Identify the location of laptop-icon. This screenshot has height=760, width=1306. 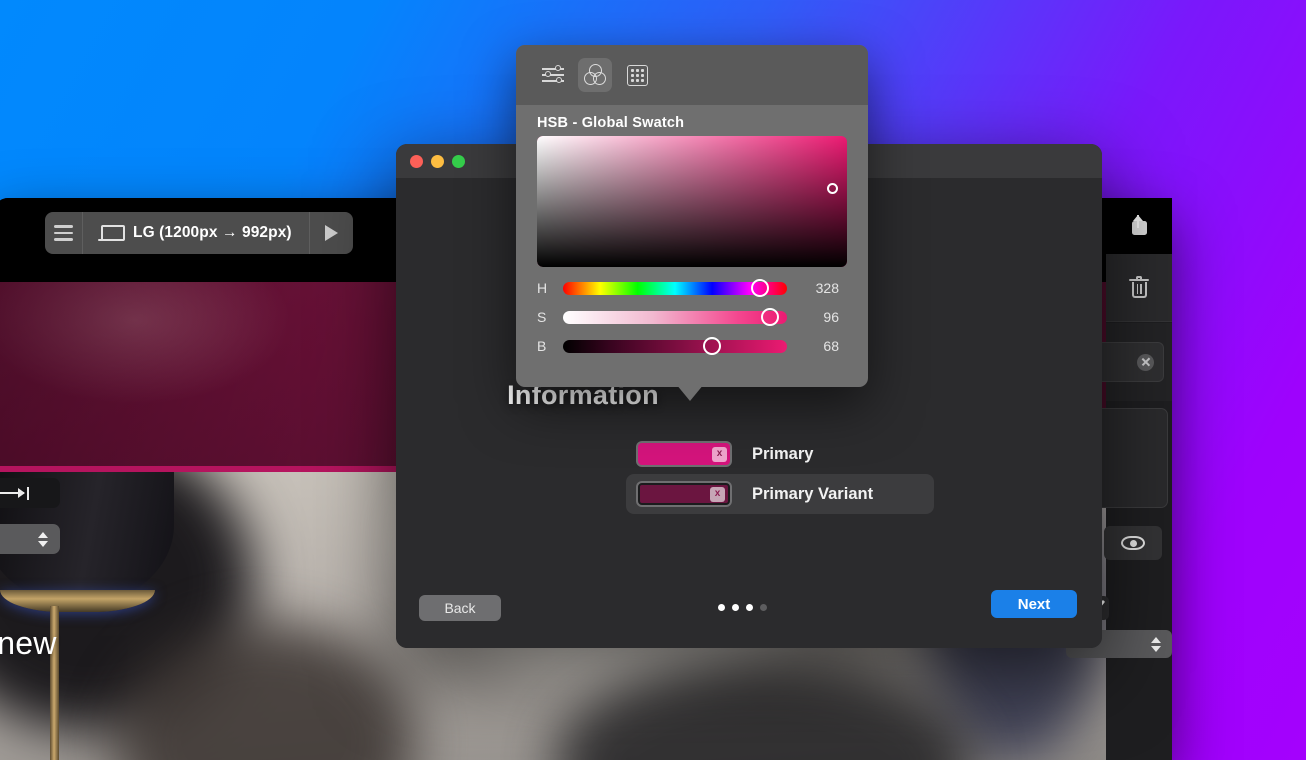
(111, 233).